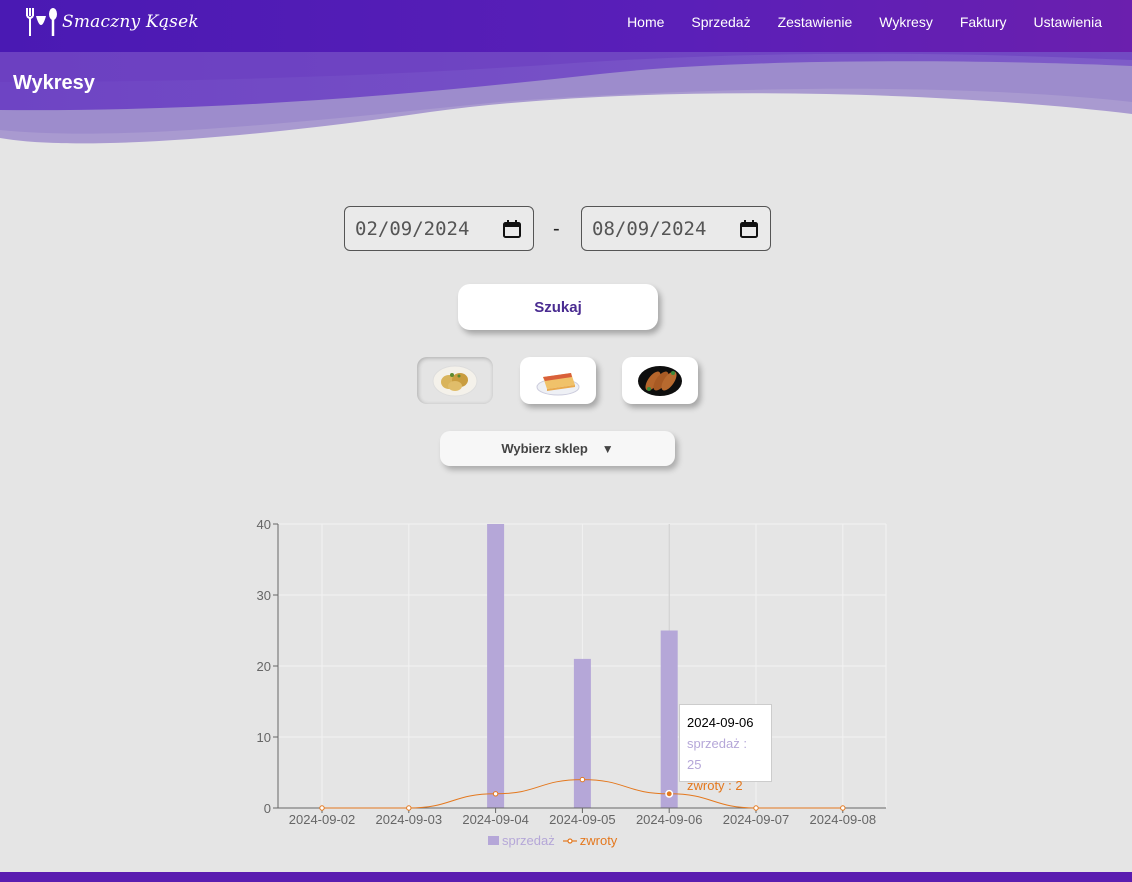  Describe the element at coordinates (566, 102) in the screenshot. I see `header-wave` at that location.